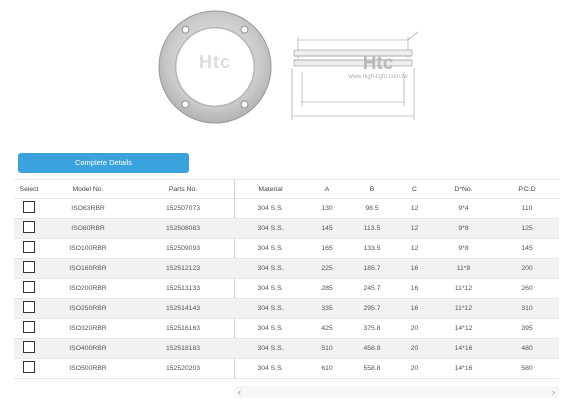 The height and width of the screenshot is (400, 570). Describe the element at coordinates (239, 392) in the screenshot. I see `scroll-left-icon: ‹` at that location.